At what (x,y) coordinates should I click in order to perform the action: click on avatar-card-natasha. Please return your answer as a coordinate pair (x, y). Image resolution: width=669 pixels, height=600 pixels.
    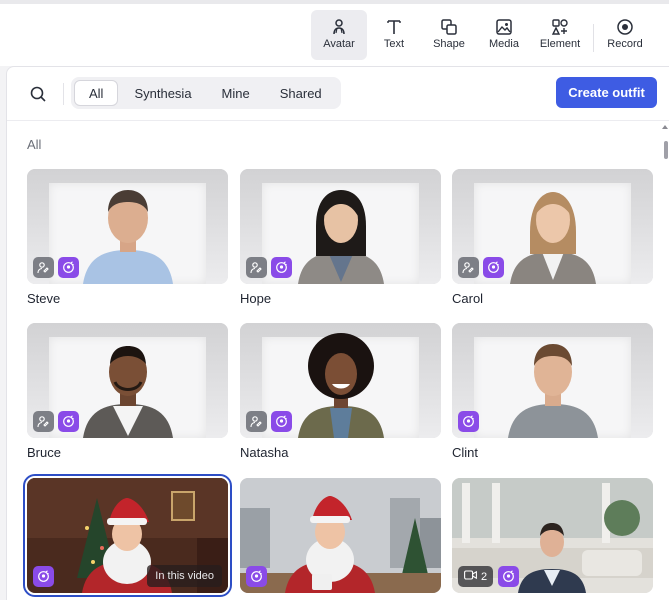
    Looking at the image, I should click on (340, 380).